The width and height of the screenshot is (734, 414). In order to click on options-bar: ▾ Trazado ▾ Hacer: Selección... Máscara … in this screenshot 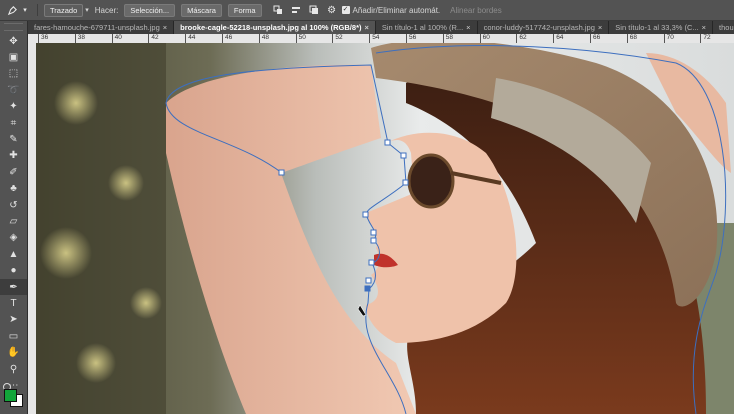, I will do `click(367, 10)`.